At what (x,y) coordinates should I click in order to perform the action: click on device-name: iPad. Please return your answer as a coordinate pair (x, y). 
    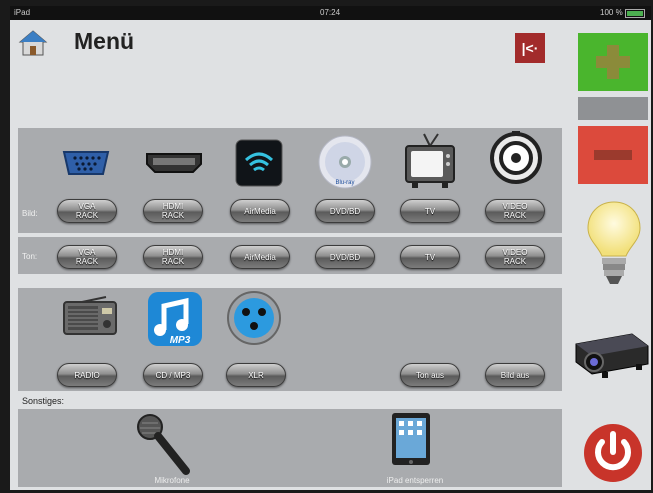
    Looking at the image, I should click on (22, 12).